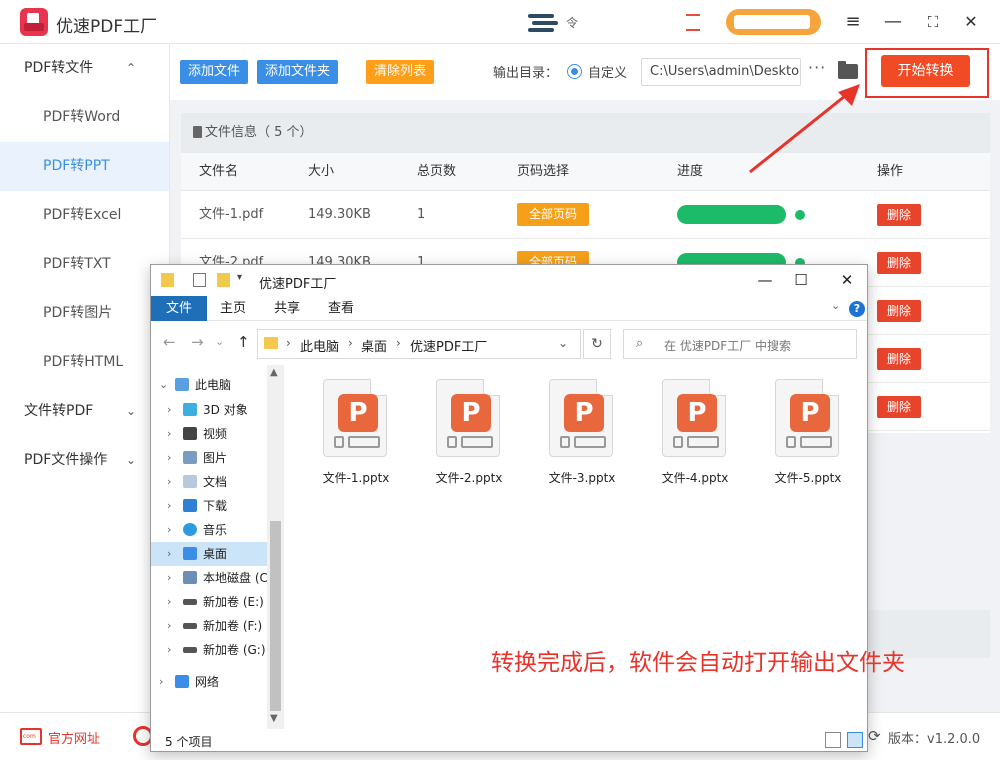 Image resolution: width=1000 pixels, height=760 pixels. What do you see at coordinates (321, 171) in the screenshot?
I see `col-size: 大小` at bounding box center [321, 171].